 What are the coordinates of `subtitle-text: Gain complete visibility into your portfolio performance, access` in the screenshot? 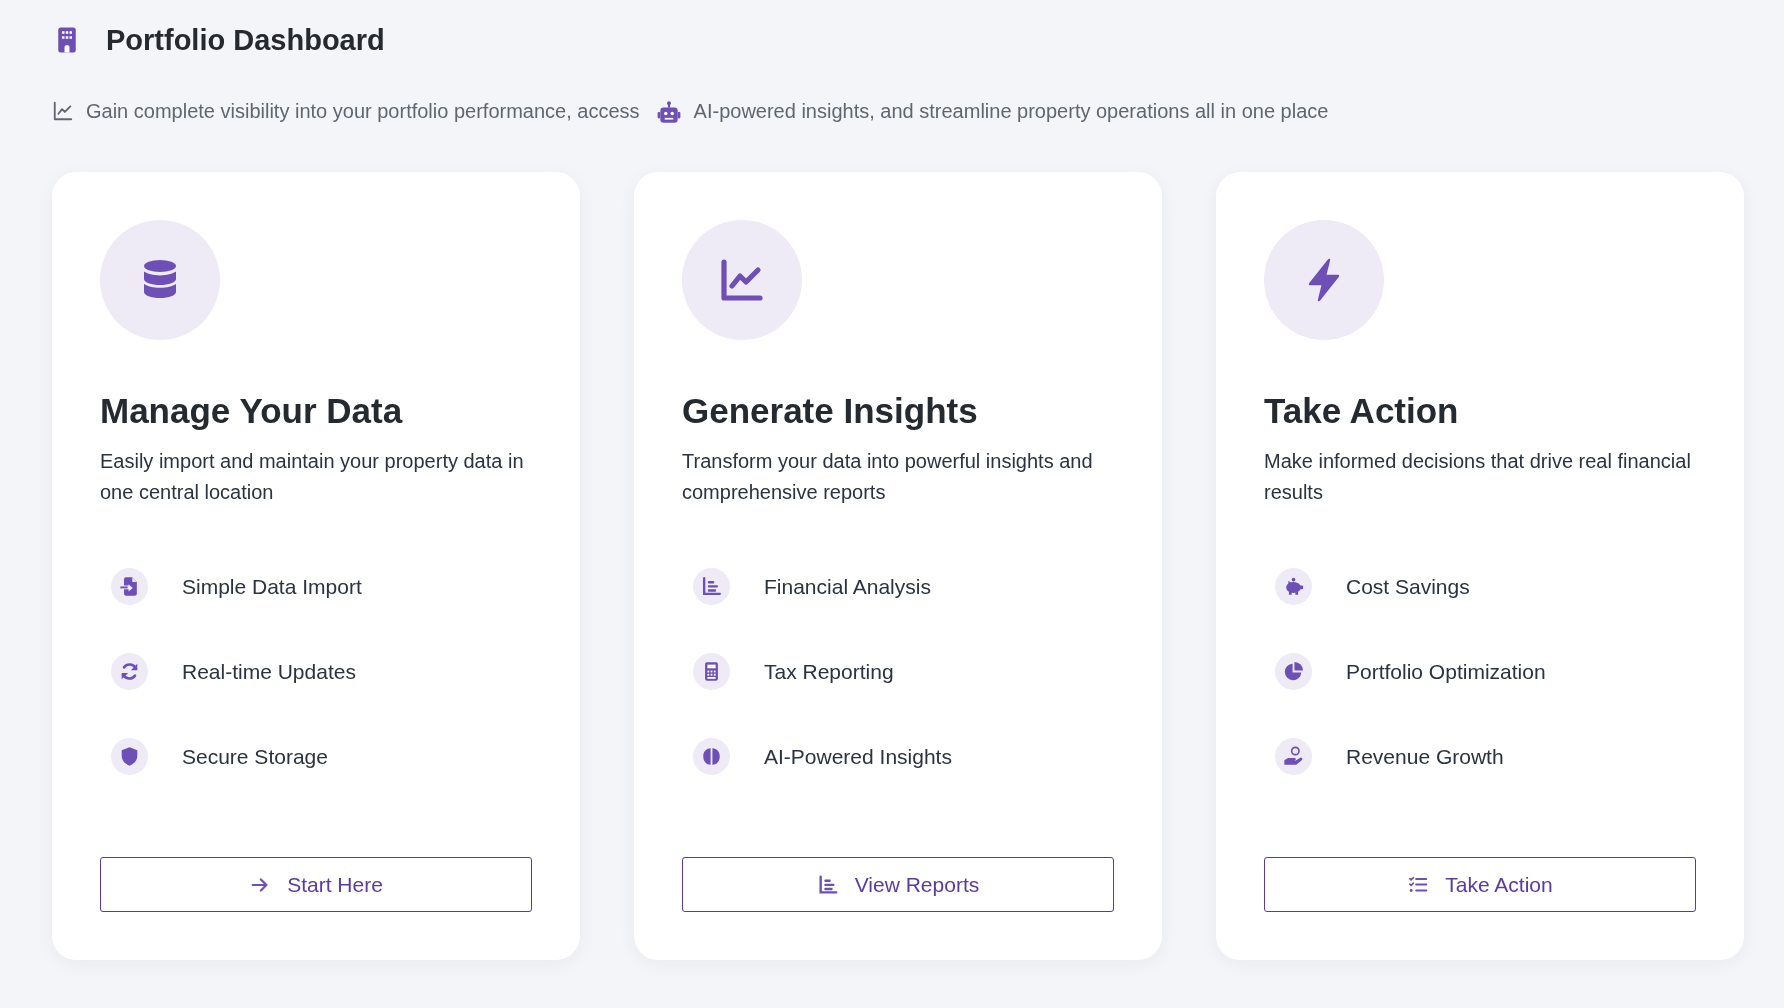 It's located at (363, 111).